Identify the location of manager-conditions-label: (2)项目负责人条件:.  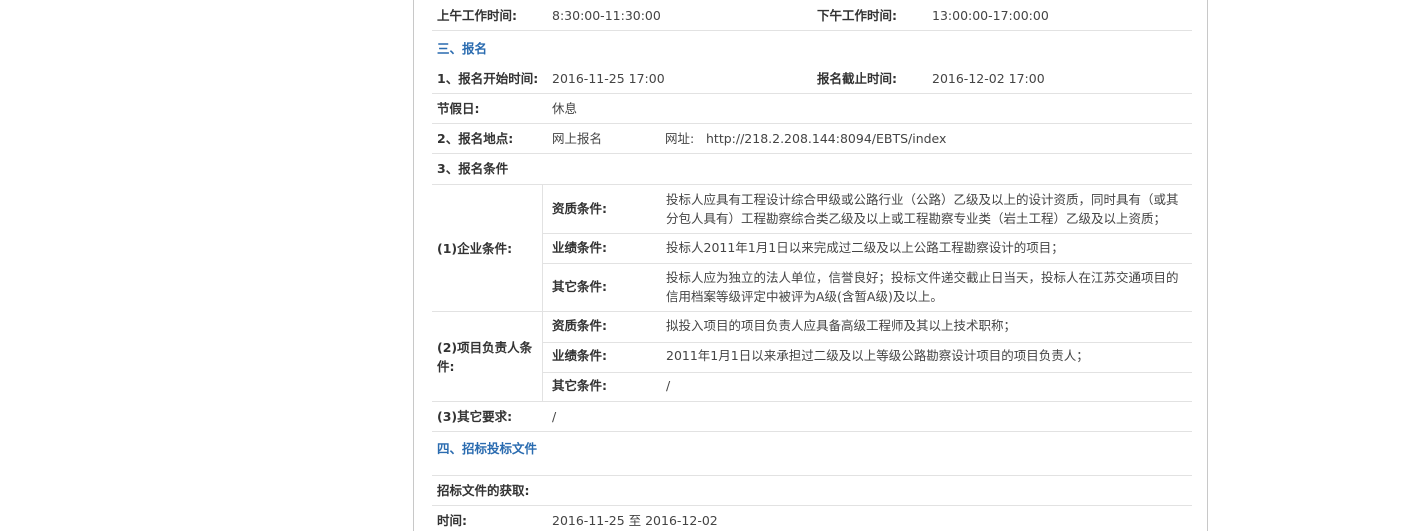
(485, 357).